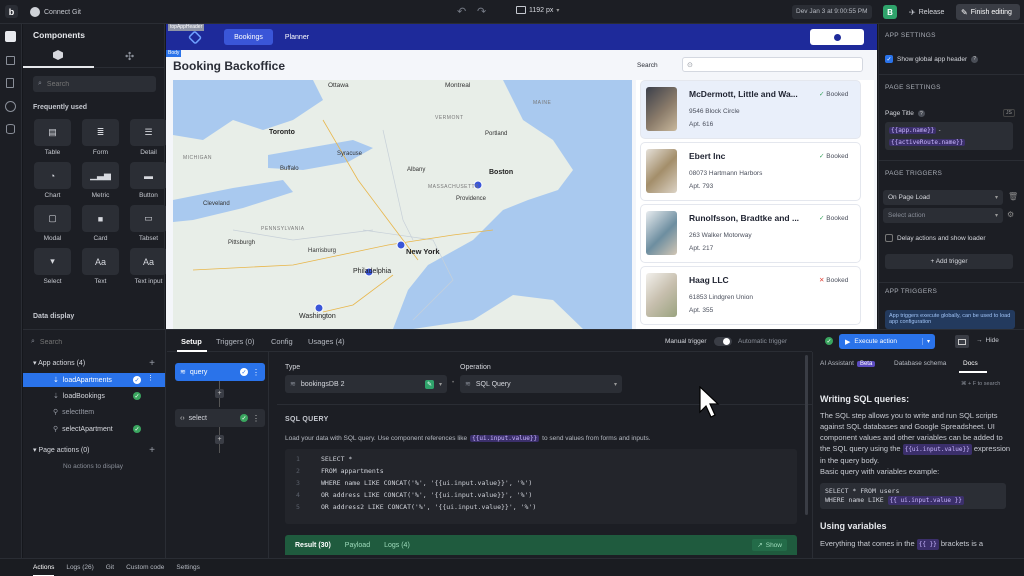  What do you see at coordinates (244, 372) in the screenshot?
I see `check-icon: ✓` at bounding box center [244, 372].